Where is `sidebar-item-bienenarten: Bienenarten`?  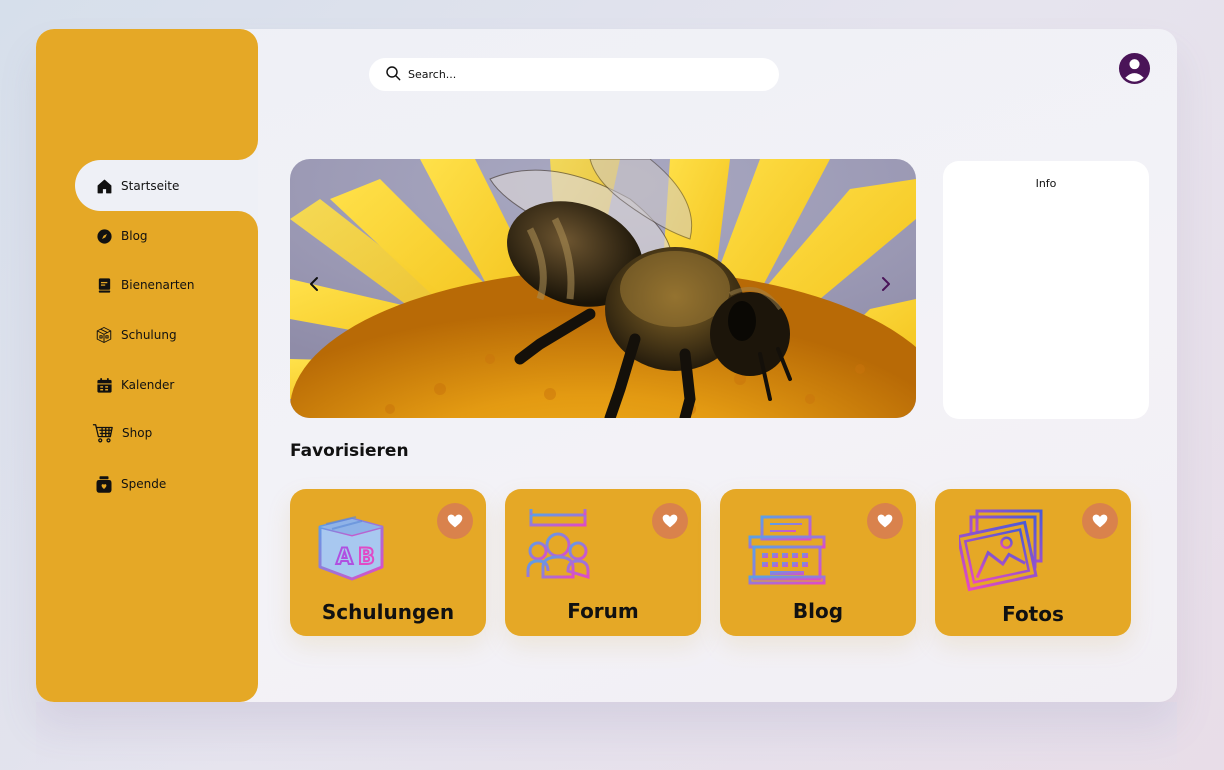 sidebar-item-bienenarten: Bienenarten is located at coordinates (145, 285).